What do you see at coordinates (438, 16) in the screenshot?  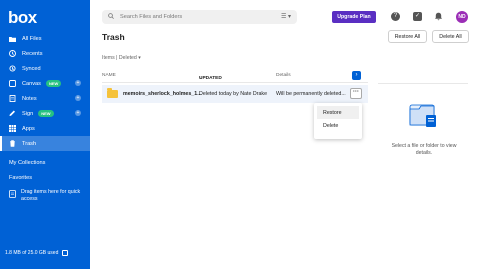 I see `bell-icon` at bounding box center [438, 16].